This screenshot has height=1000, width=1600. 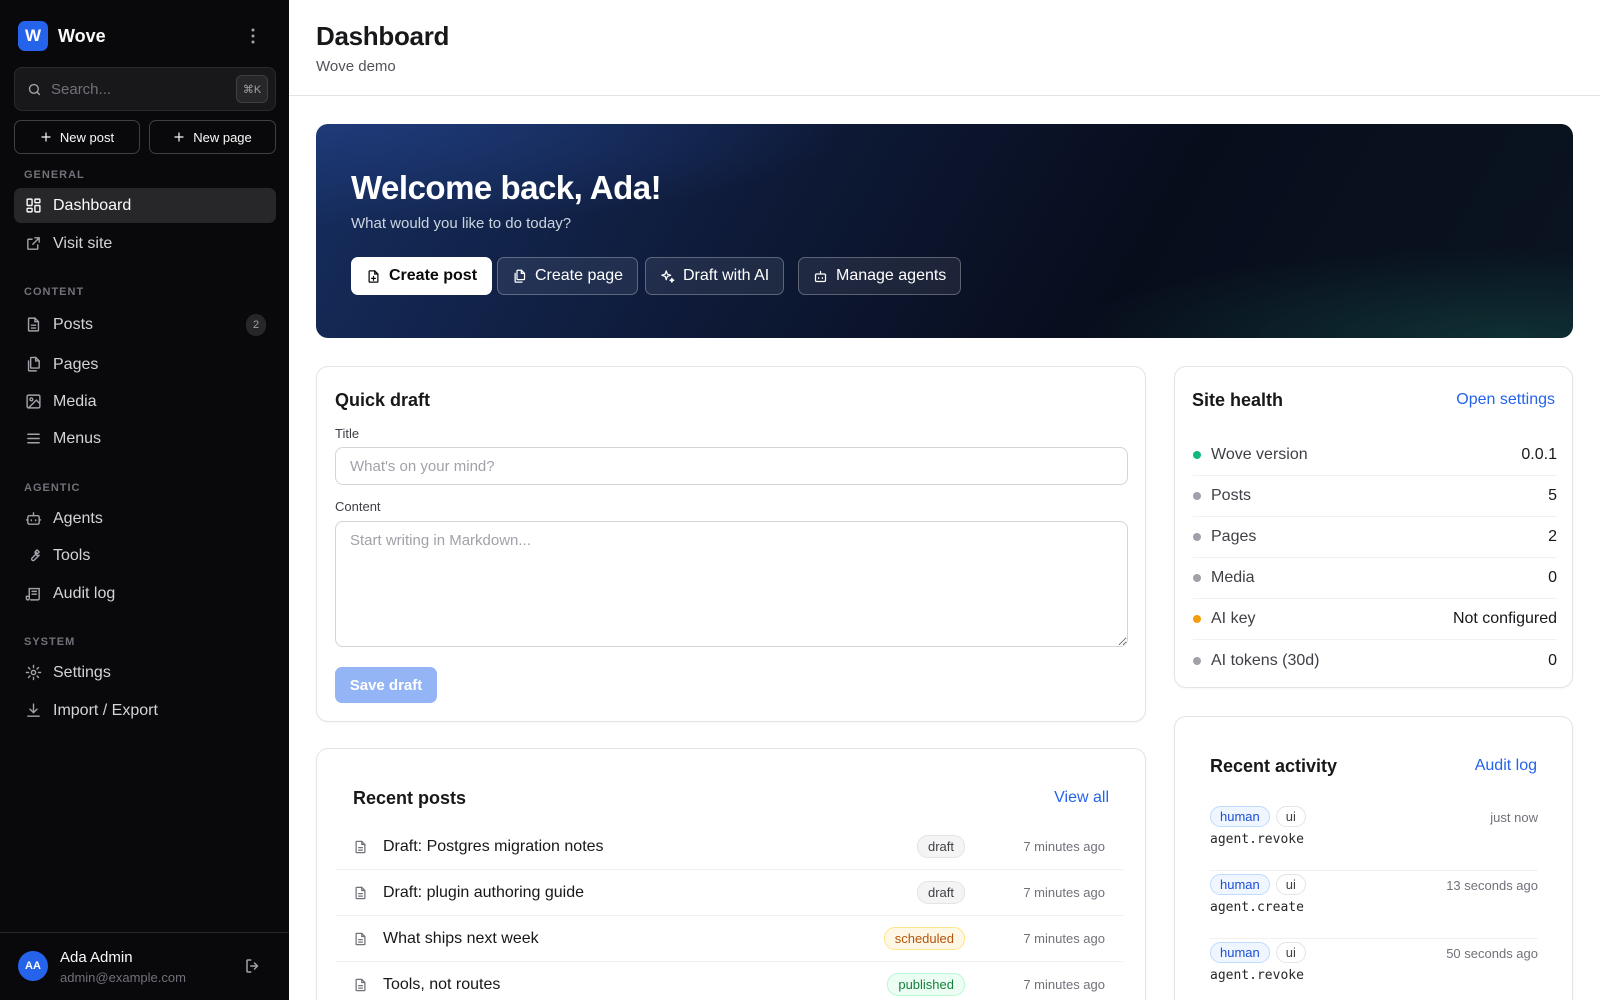 What do you see at coordinates (1081, 798) in the screenshot?
I see `view-all-link: View all` at bounding box center [1081, 798].